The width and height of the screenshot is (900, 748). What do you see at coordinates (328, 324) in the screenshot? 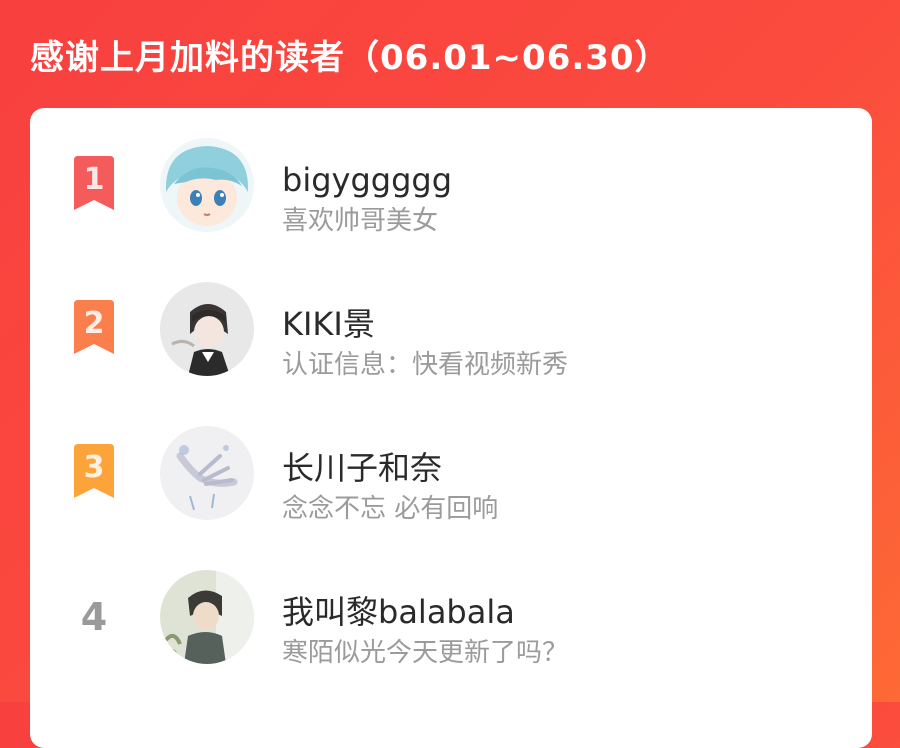
I see `reader-name: KIKI景` at bounding box center [328, 324].